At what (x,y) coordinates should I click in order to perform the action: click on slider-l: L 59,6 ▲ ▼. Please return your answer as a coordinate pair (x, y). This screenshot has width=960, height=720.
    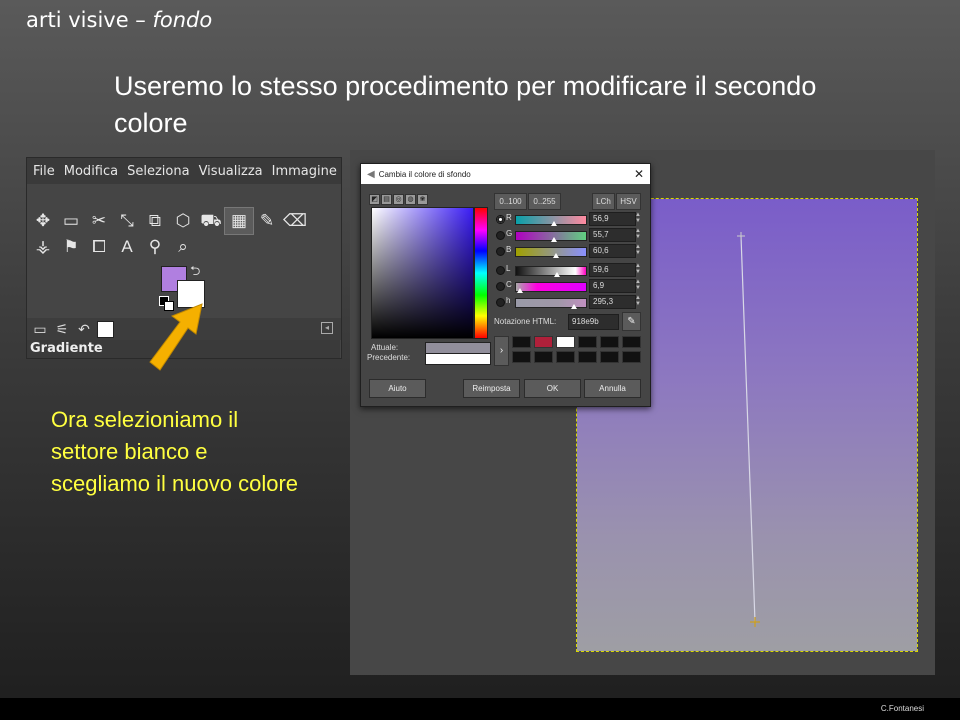
    Looking at the image, I should click on (568, 270).